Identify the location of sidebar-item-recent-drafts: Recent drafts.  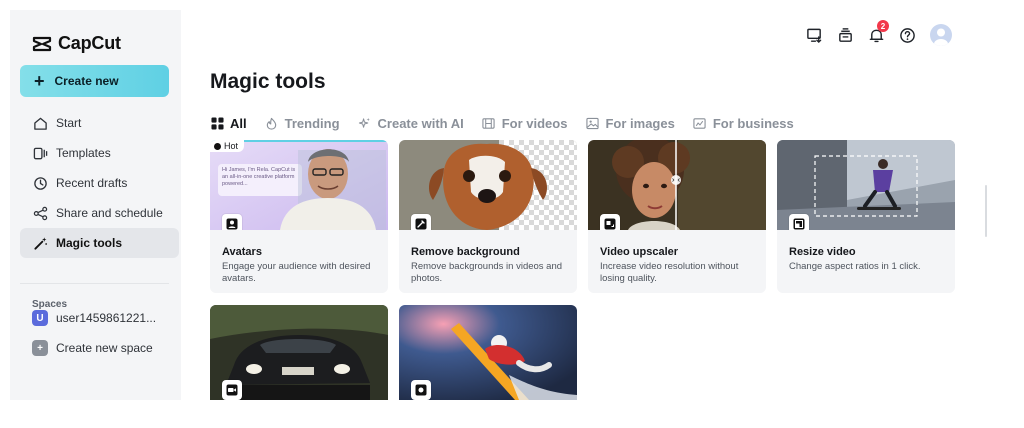
(99, 183).